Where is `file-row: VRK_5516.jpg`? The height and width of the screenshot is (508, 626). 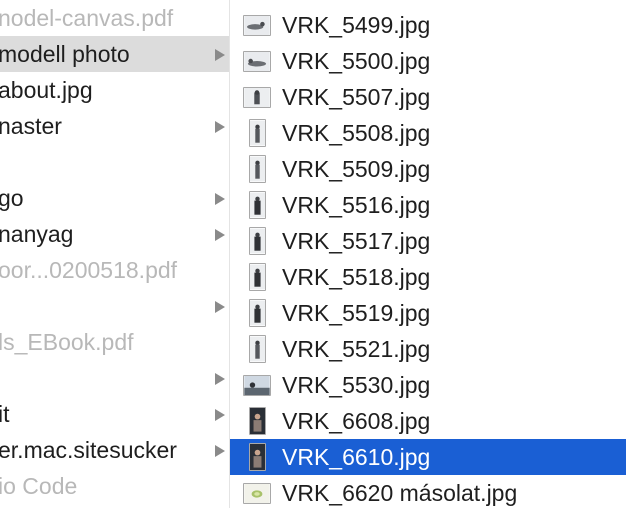
file-row: VRK_5516.jpg is located at coordinates (428, 205).